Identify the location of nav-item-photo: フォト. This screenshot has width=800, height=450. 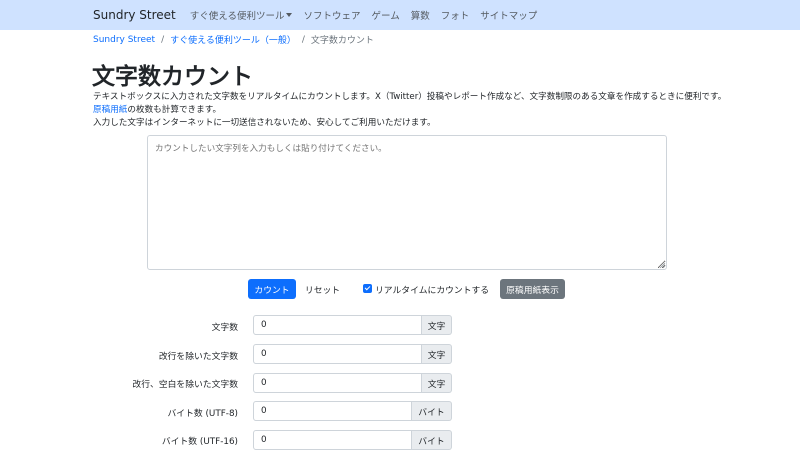
(455, 15).